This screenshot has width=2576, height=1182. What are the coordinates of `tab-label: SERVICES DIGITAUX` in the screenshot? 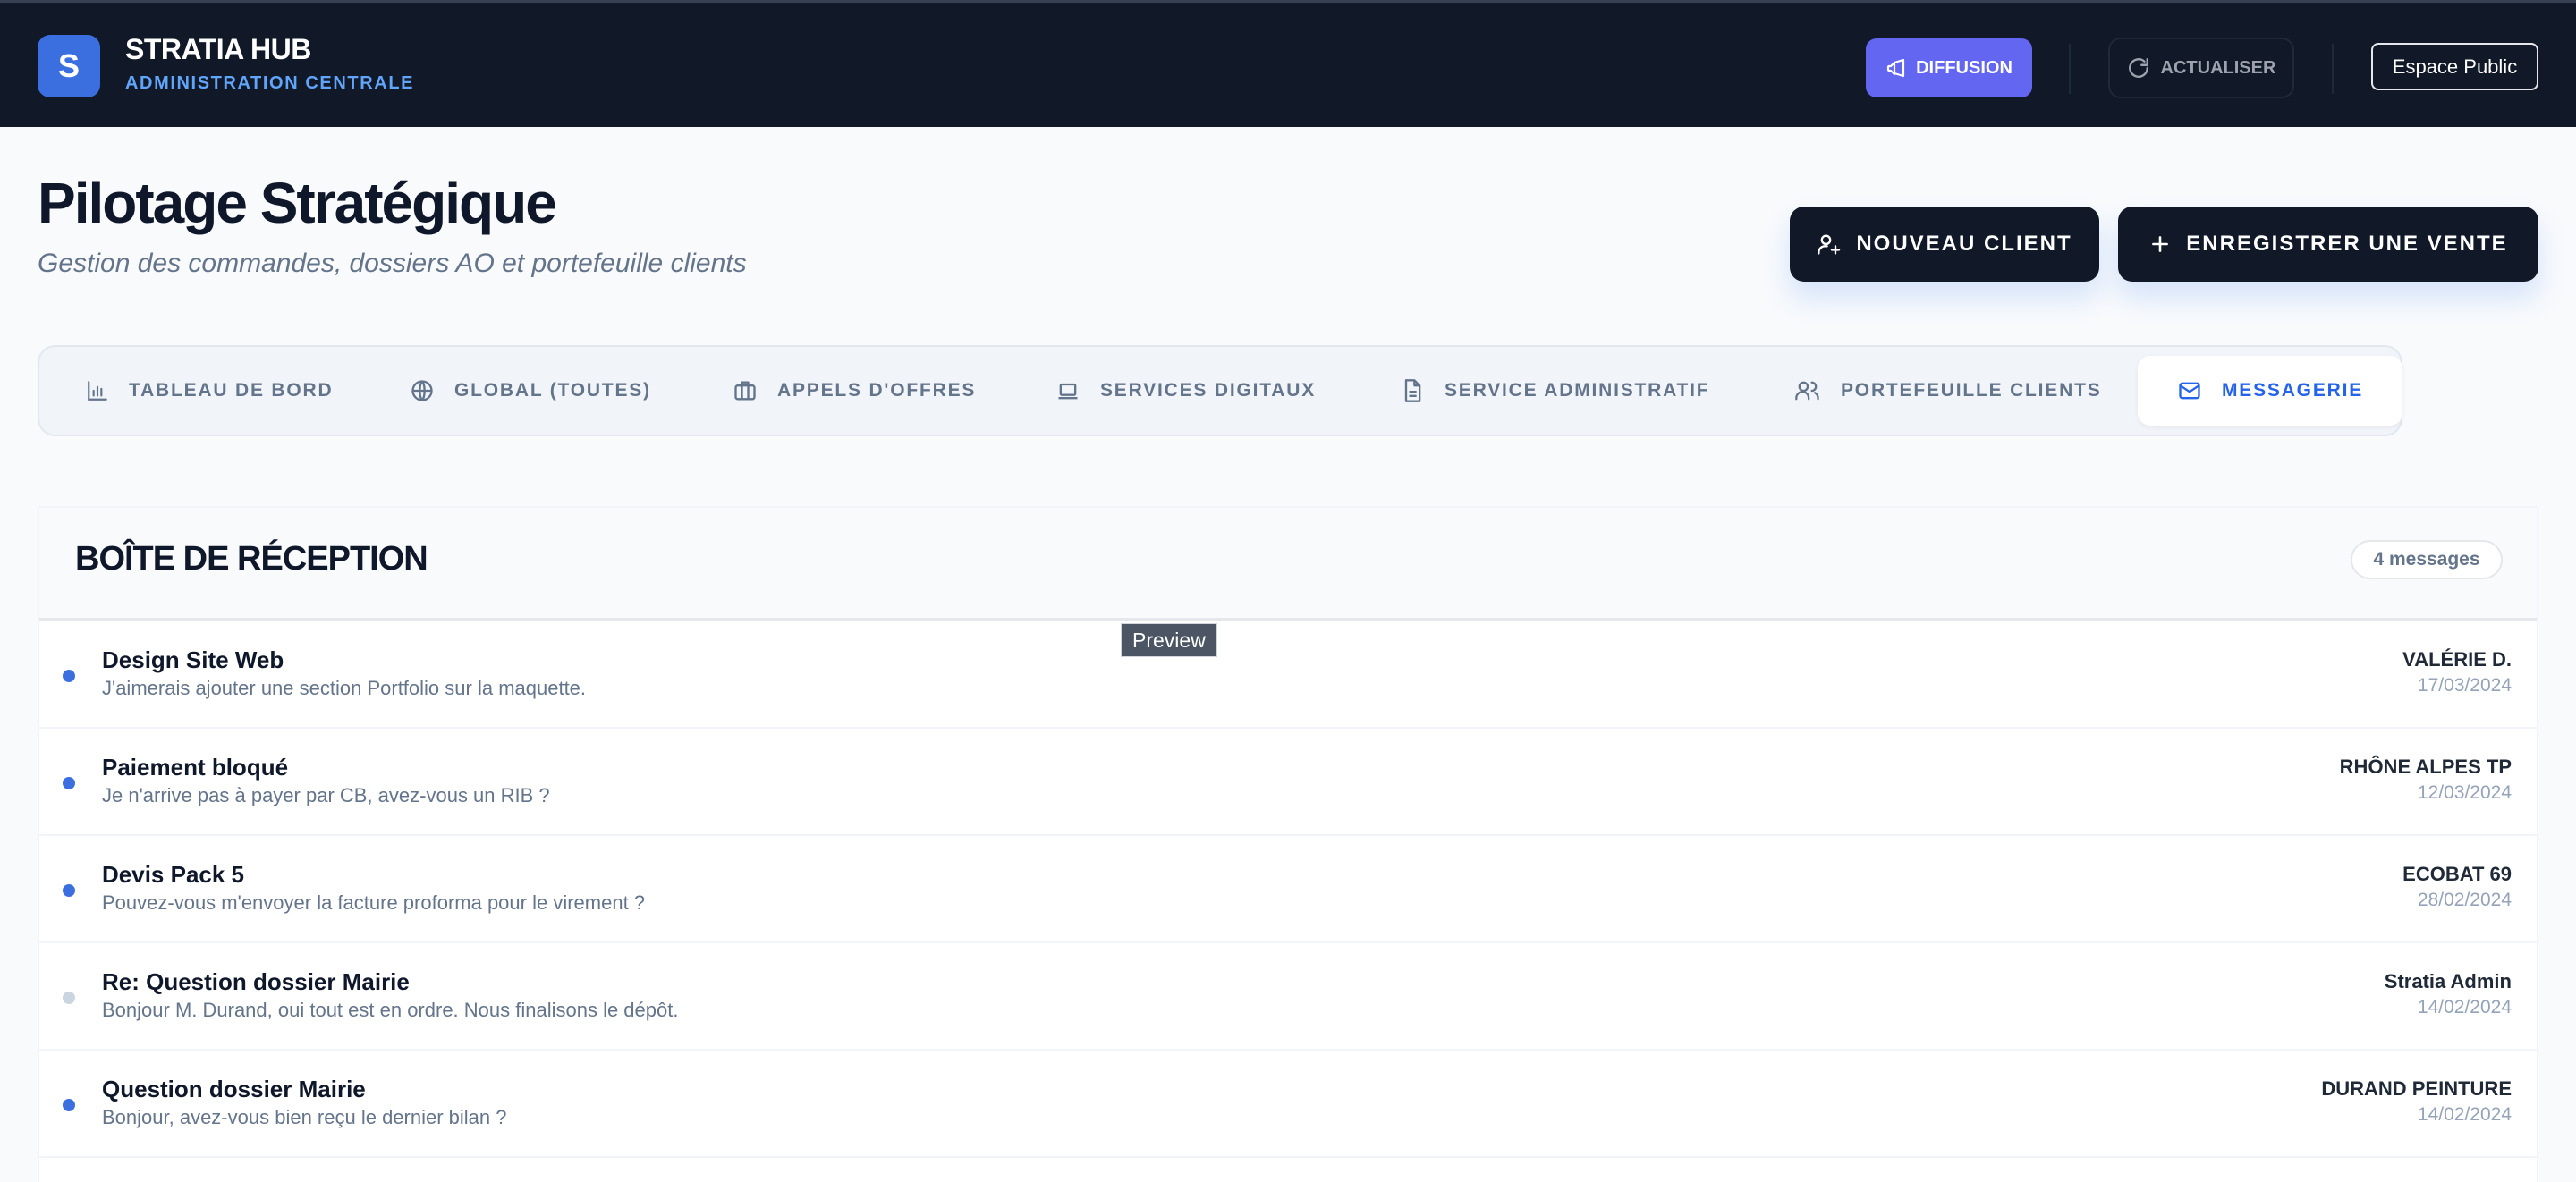 It's located at (1208, 390).